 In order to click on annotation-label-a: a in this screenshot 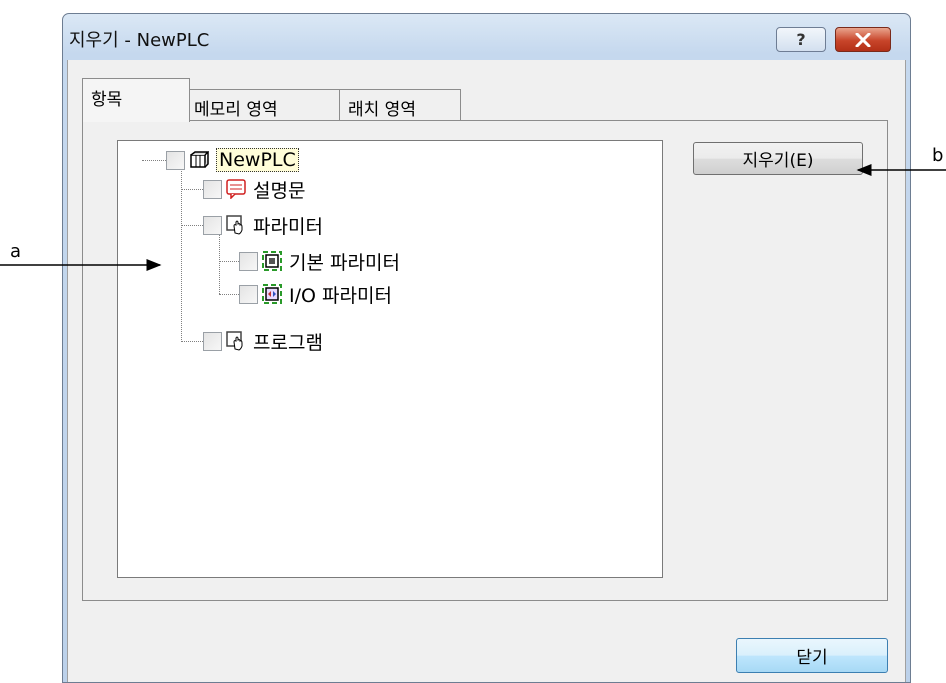, I will do `click(16, 251)`.